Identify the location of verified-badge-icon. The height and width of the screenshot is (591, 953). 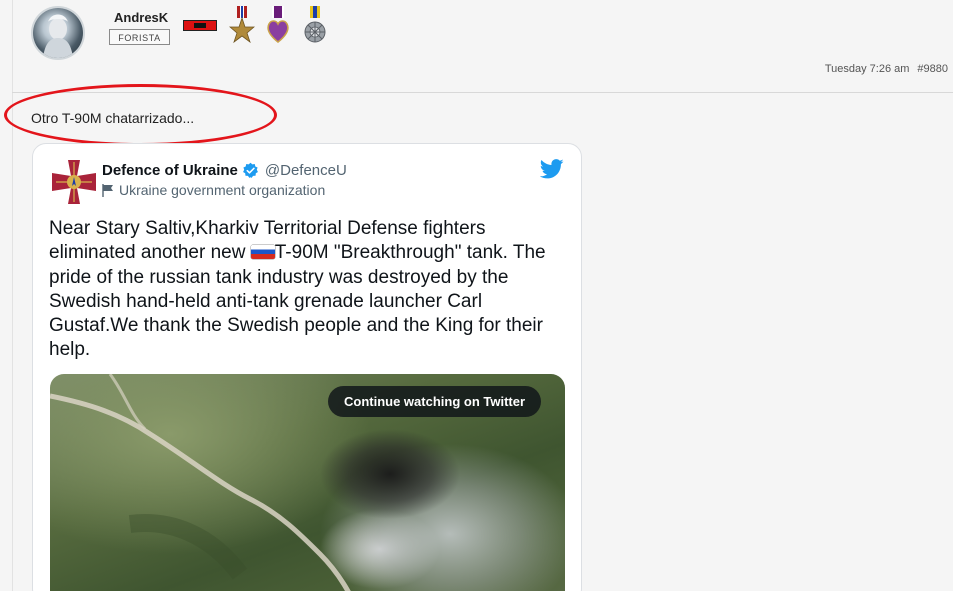
(250, 170).